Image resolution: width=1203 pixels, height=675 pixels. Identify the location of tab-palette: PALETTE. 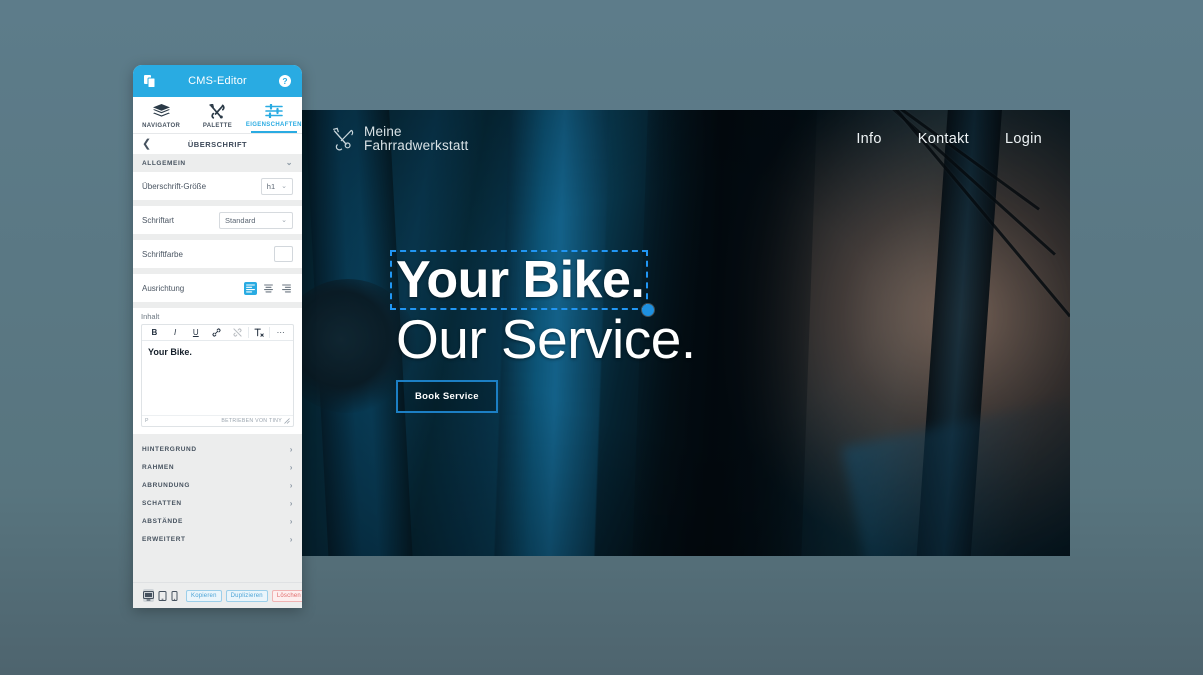
(217, 115).